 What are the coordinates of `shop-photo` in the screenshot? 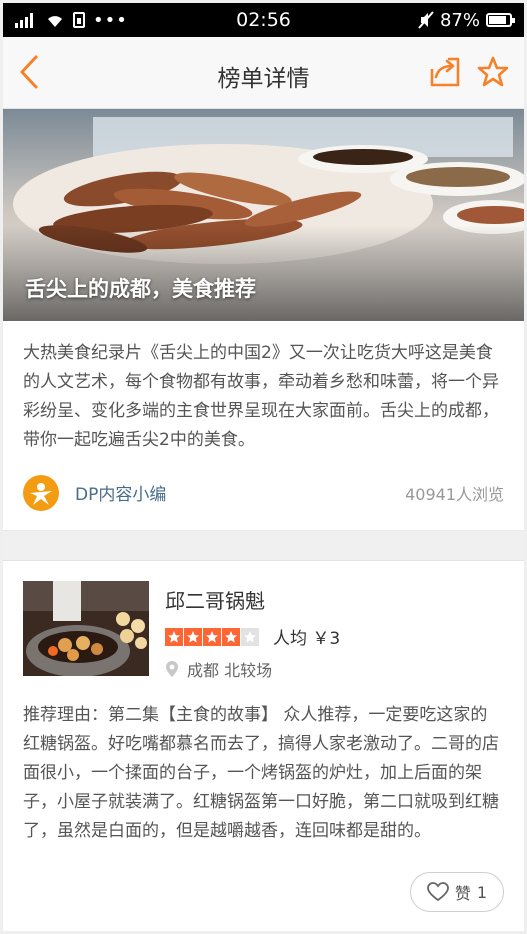 It's located at (86, 628).